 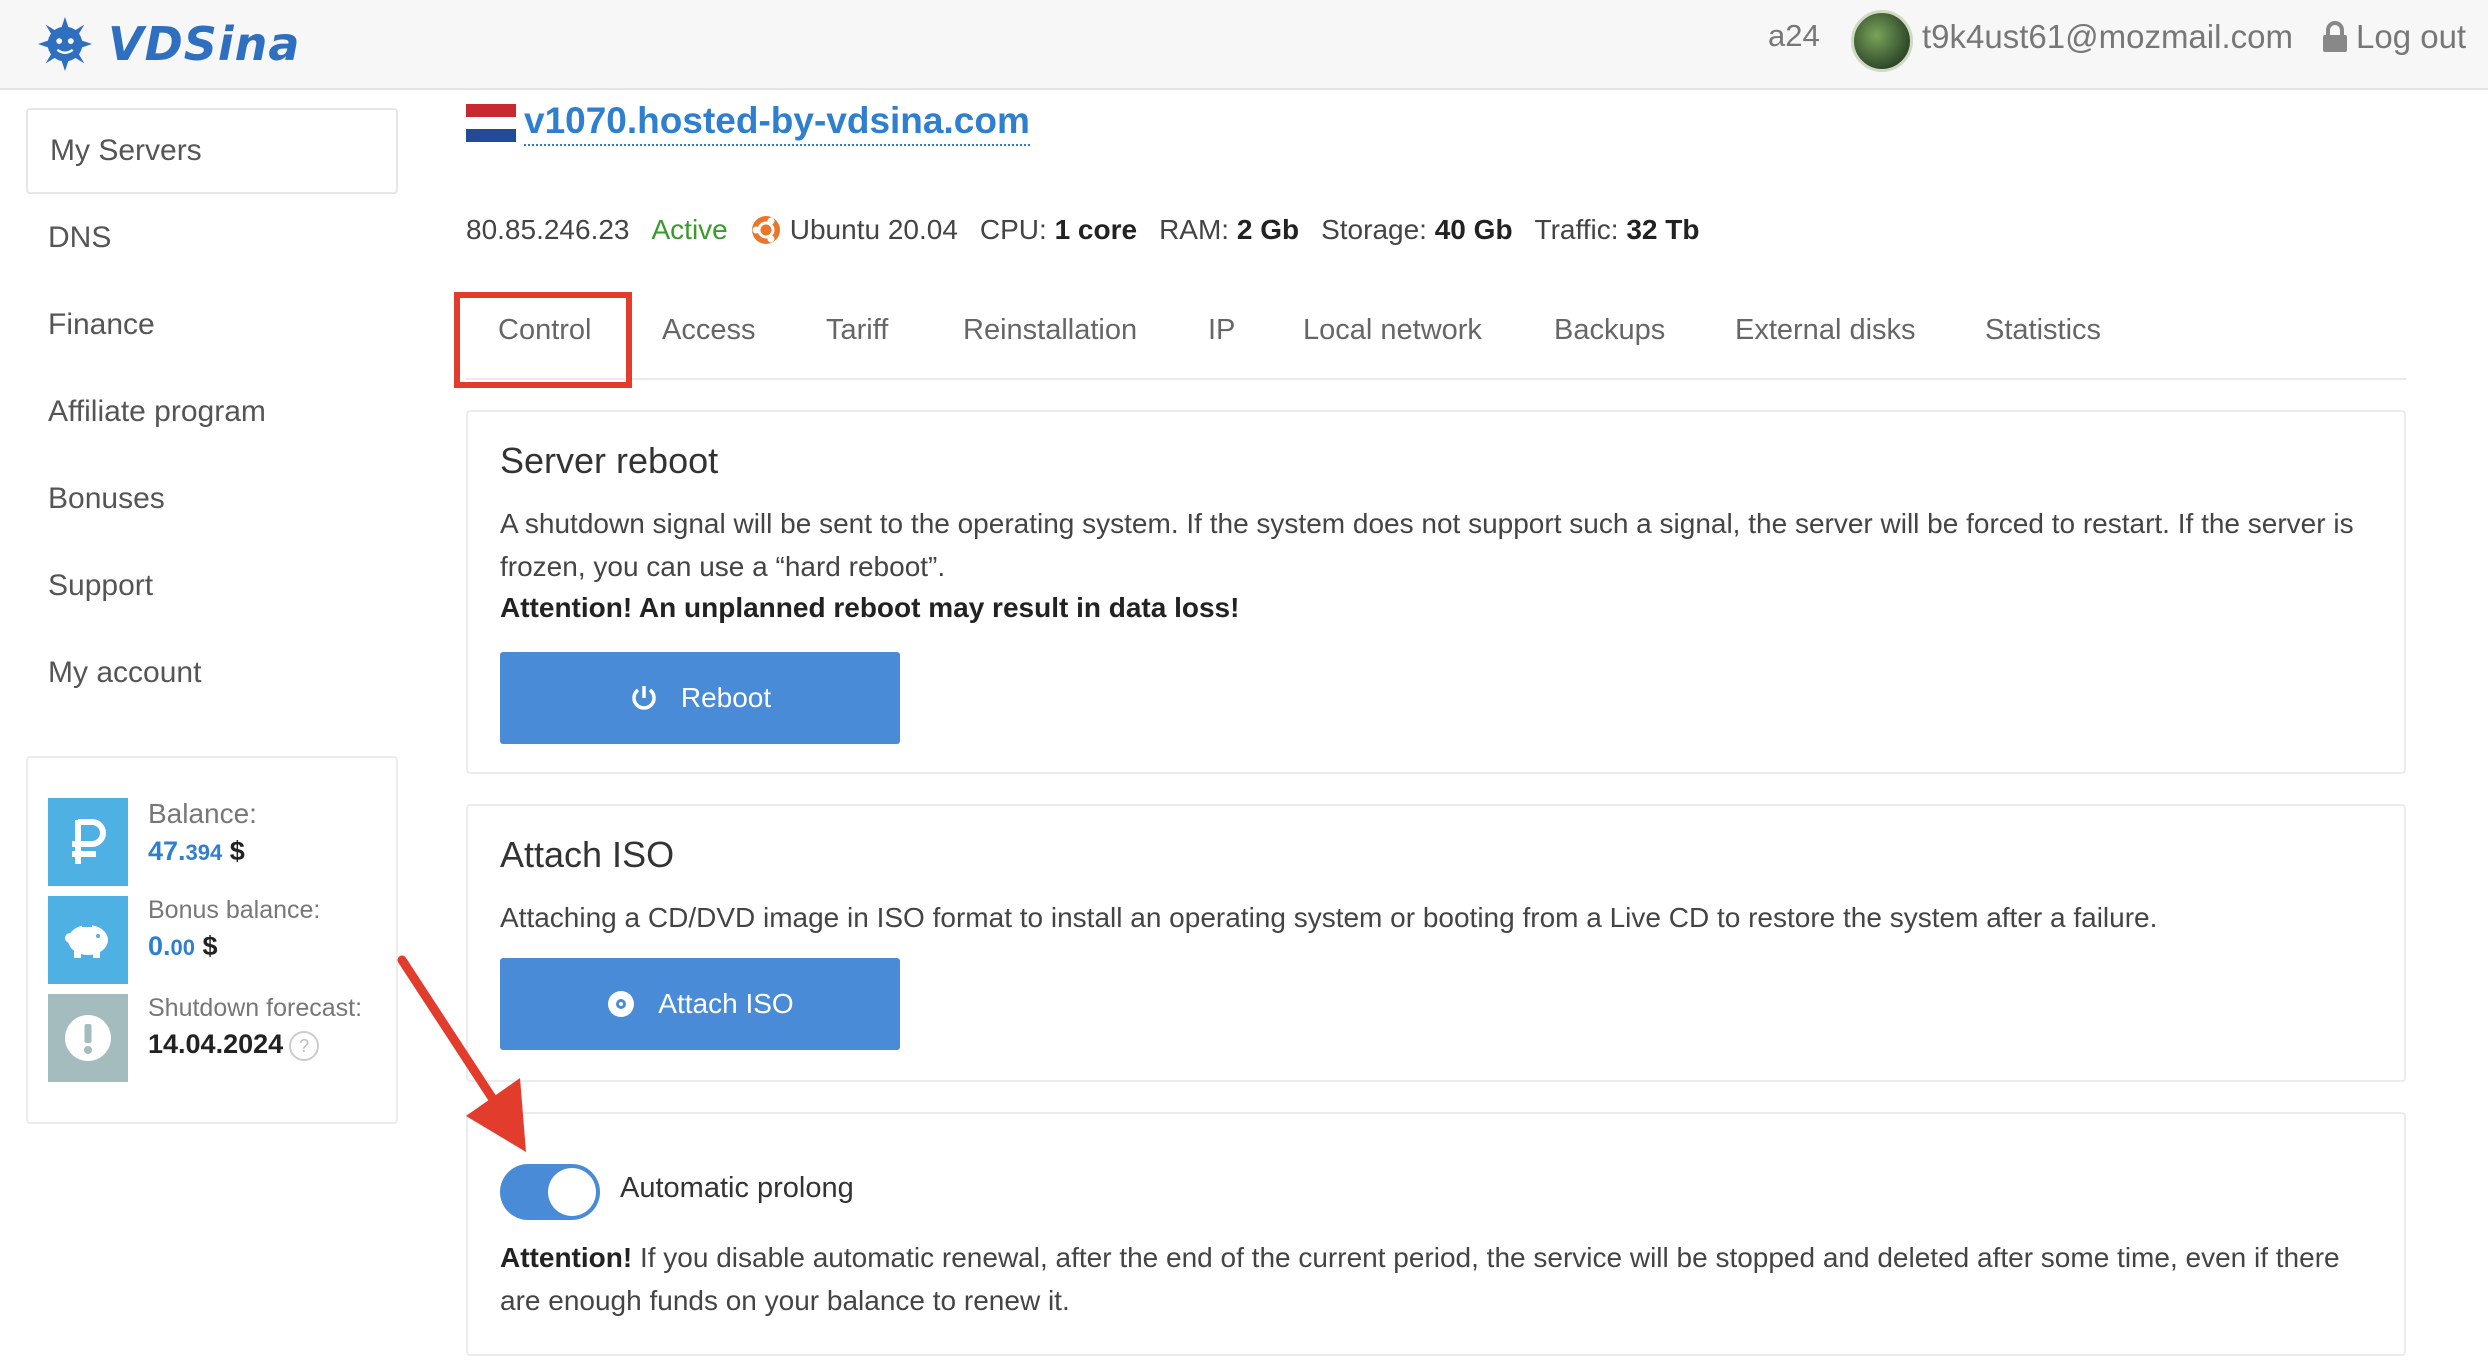 I want to click on bonus-balance-label: Bonus balance:, so click(x=234, y=910).